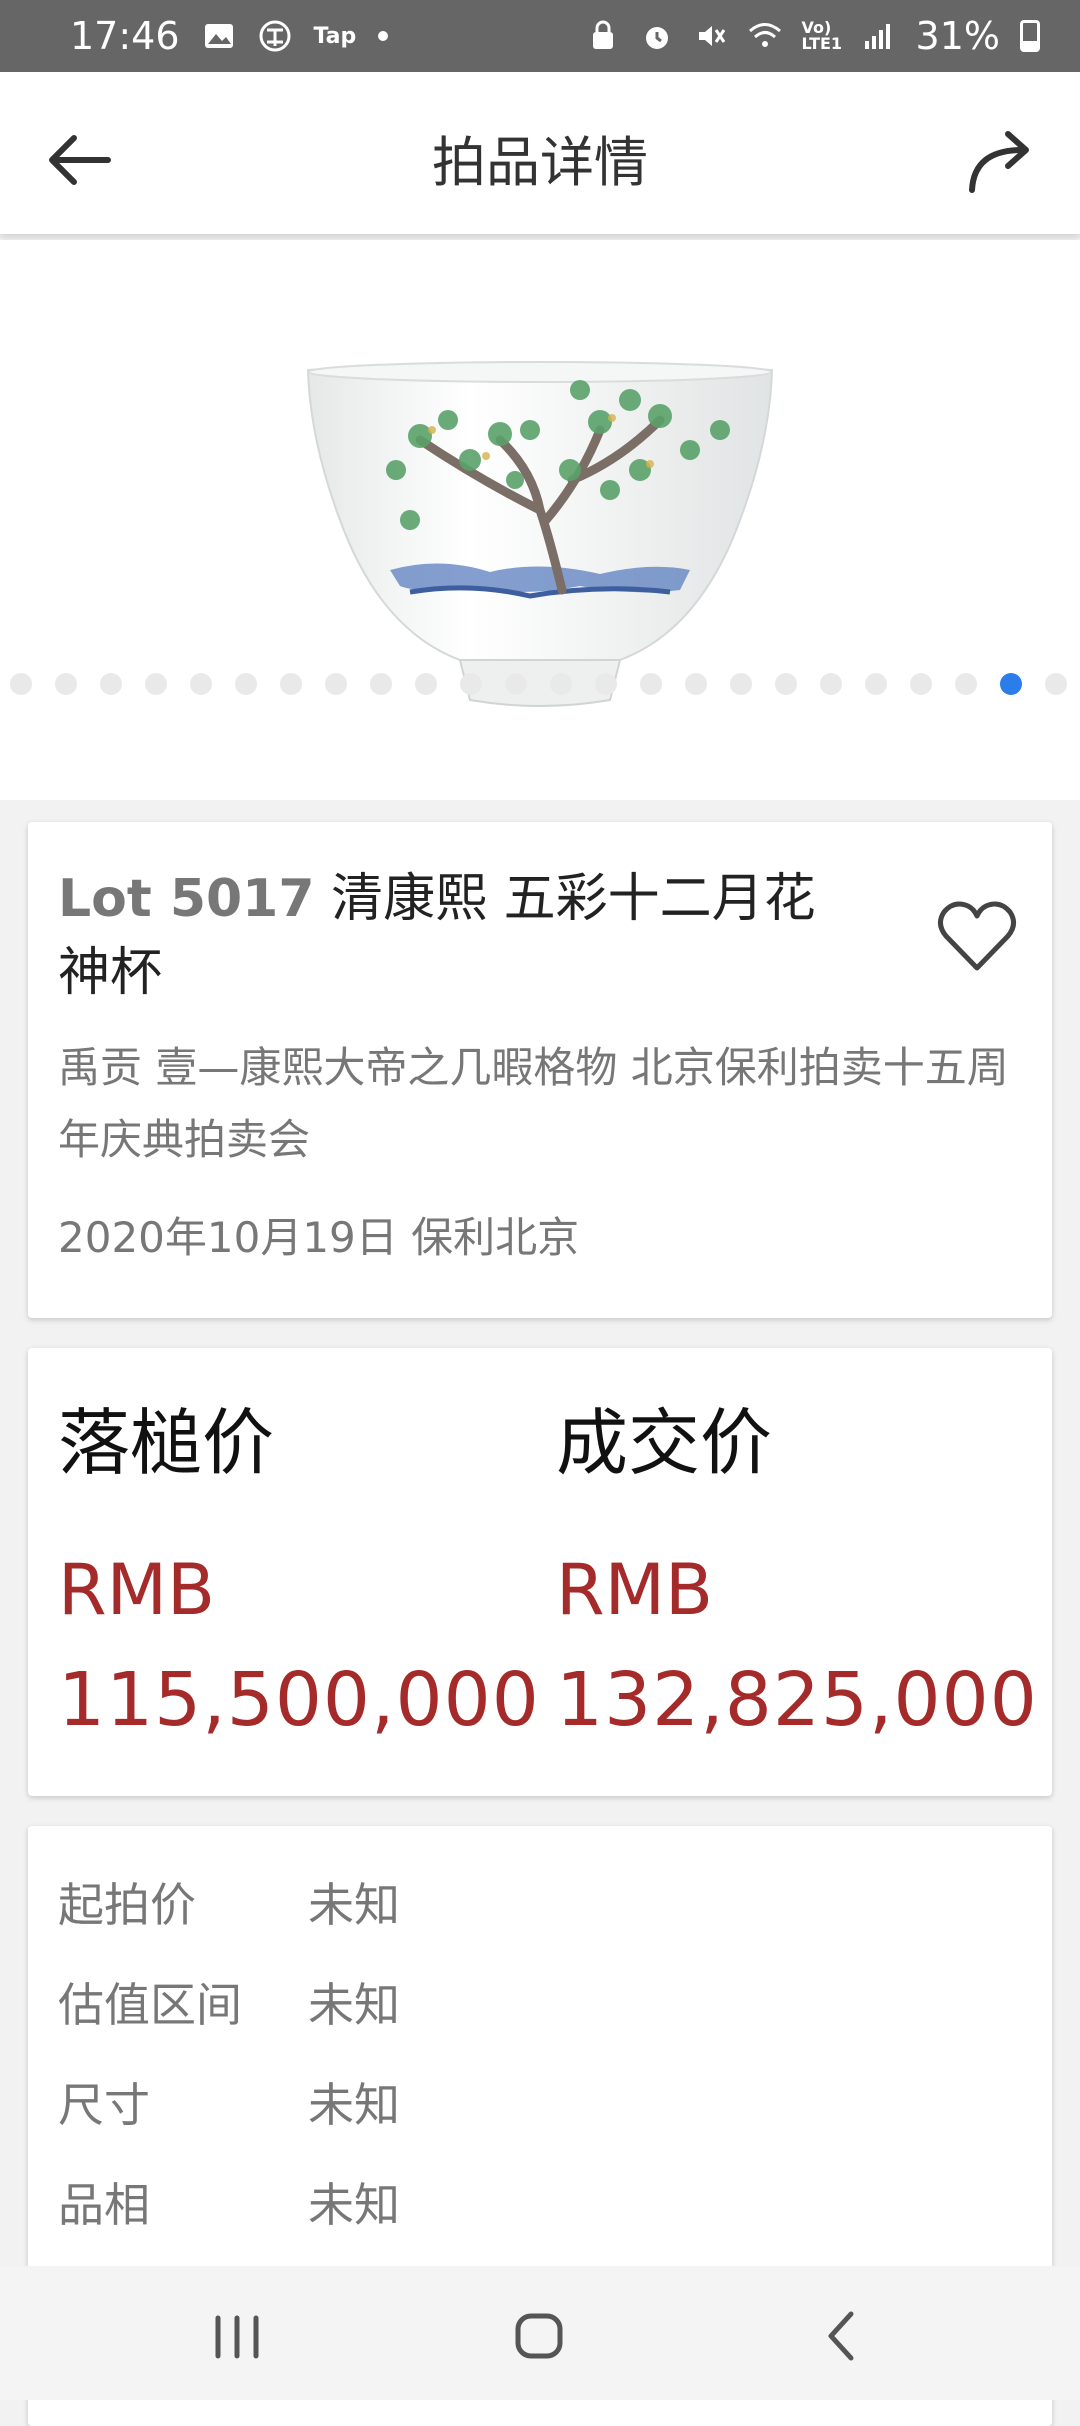 The height and width of the screenshot is (2426, 1080). What do you see at coordinates (764, 35) in the screenshot?
I see `wifi-icon` at bounding box center [764, 35].